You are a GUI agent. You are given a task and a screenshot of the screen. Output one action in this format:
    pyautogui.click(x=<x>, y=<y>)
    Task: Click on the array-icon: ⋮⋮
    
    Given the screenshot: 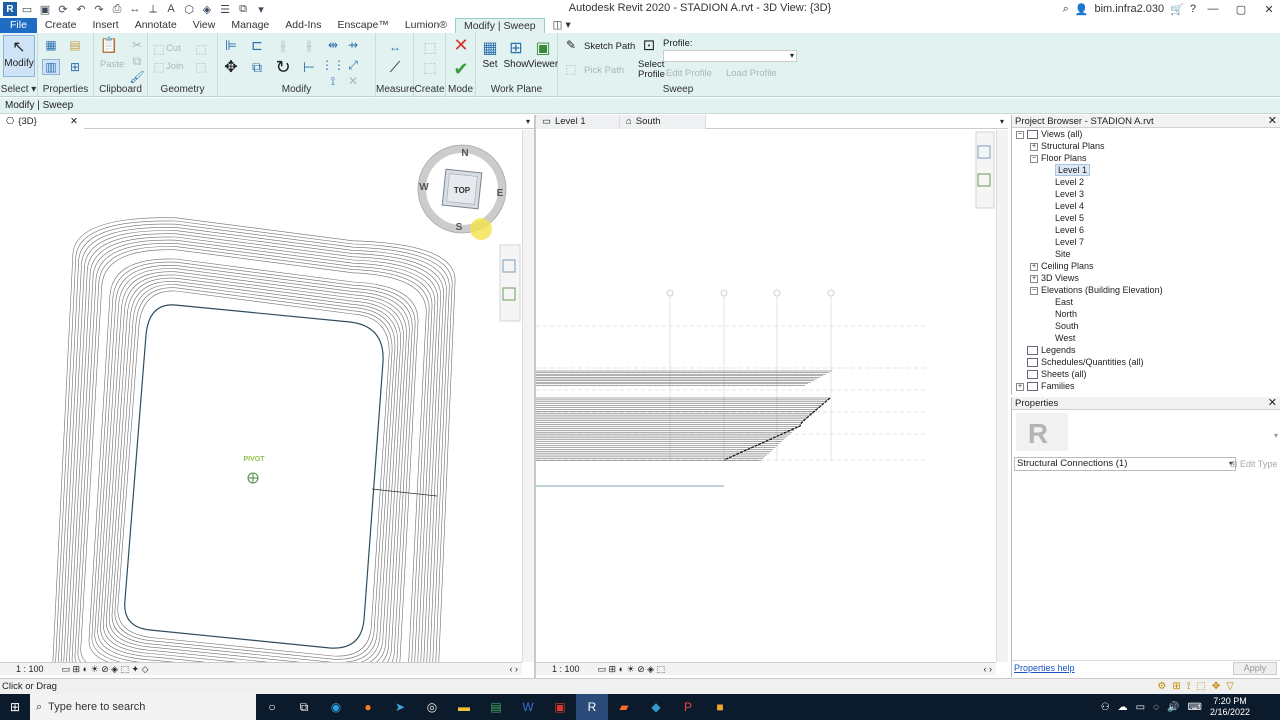 What is the action you would take?
    pyautogui.click(x=333, y=65)
    